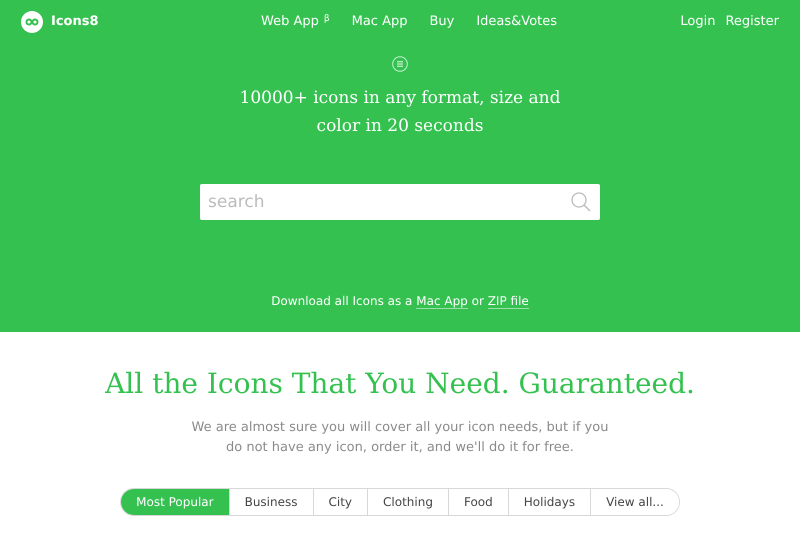  What do you see at coordinates (581, 202) in the screenshot?
I see `search-icon` at bounding box center [581, 202].